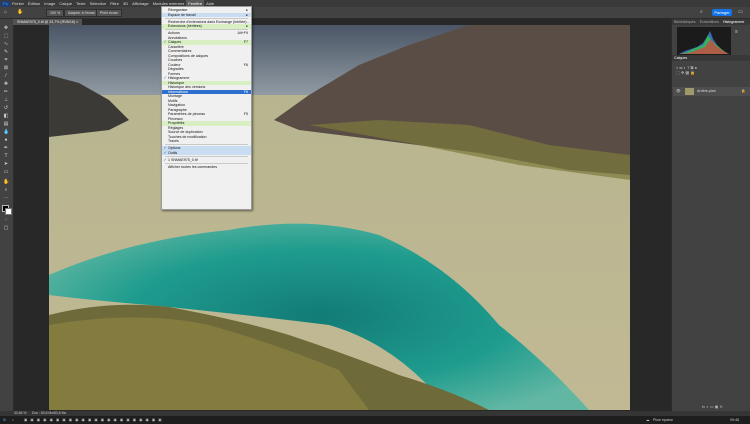 The width and height of the screenshot is (750, 424). I want to click on frame-tool-icon: ⊠, so click(6, 68).